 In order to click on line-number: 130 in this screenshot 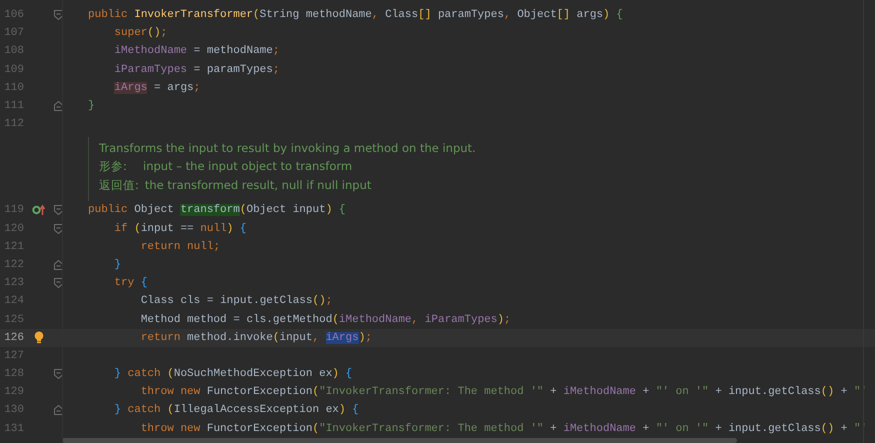, I will do `click(13, 410)`.